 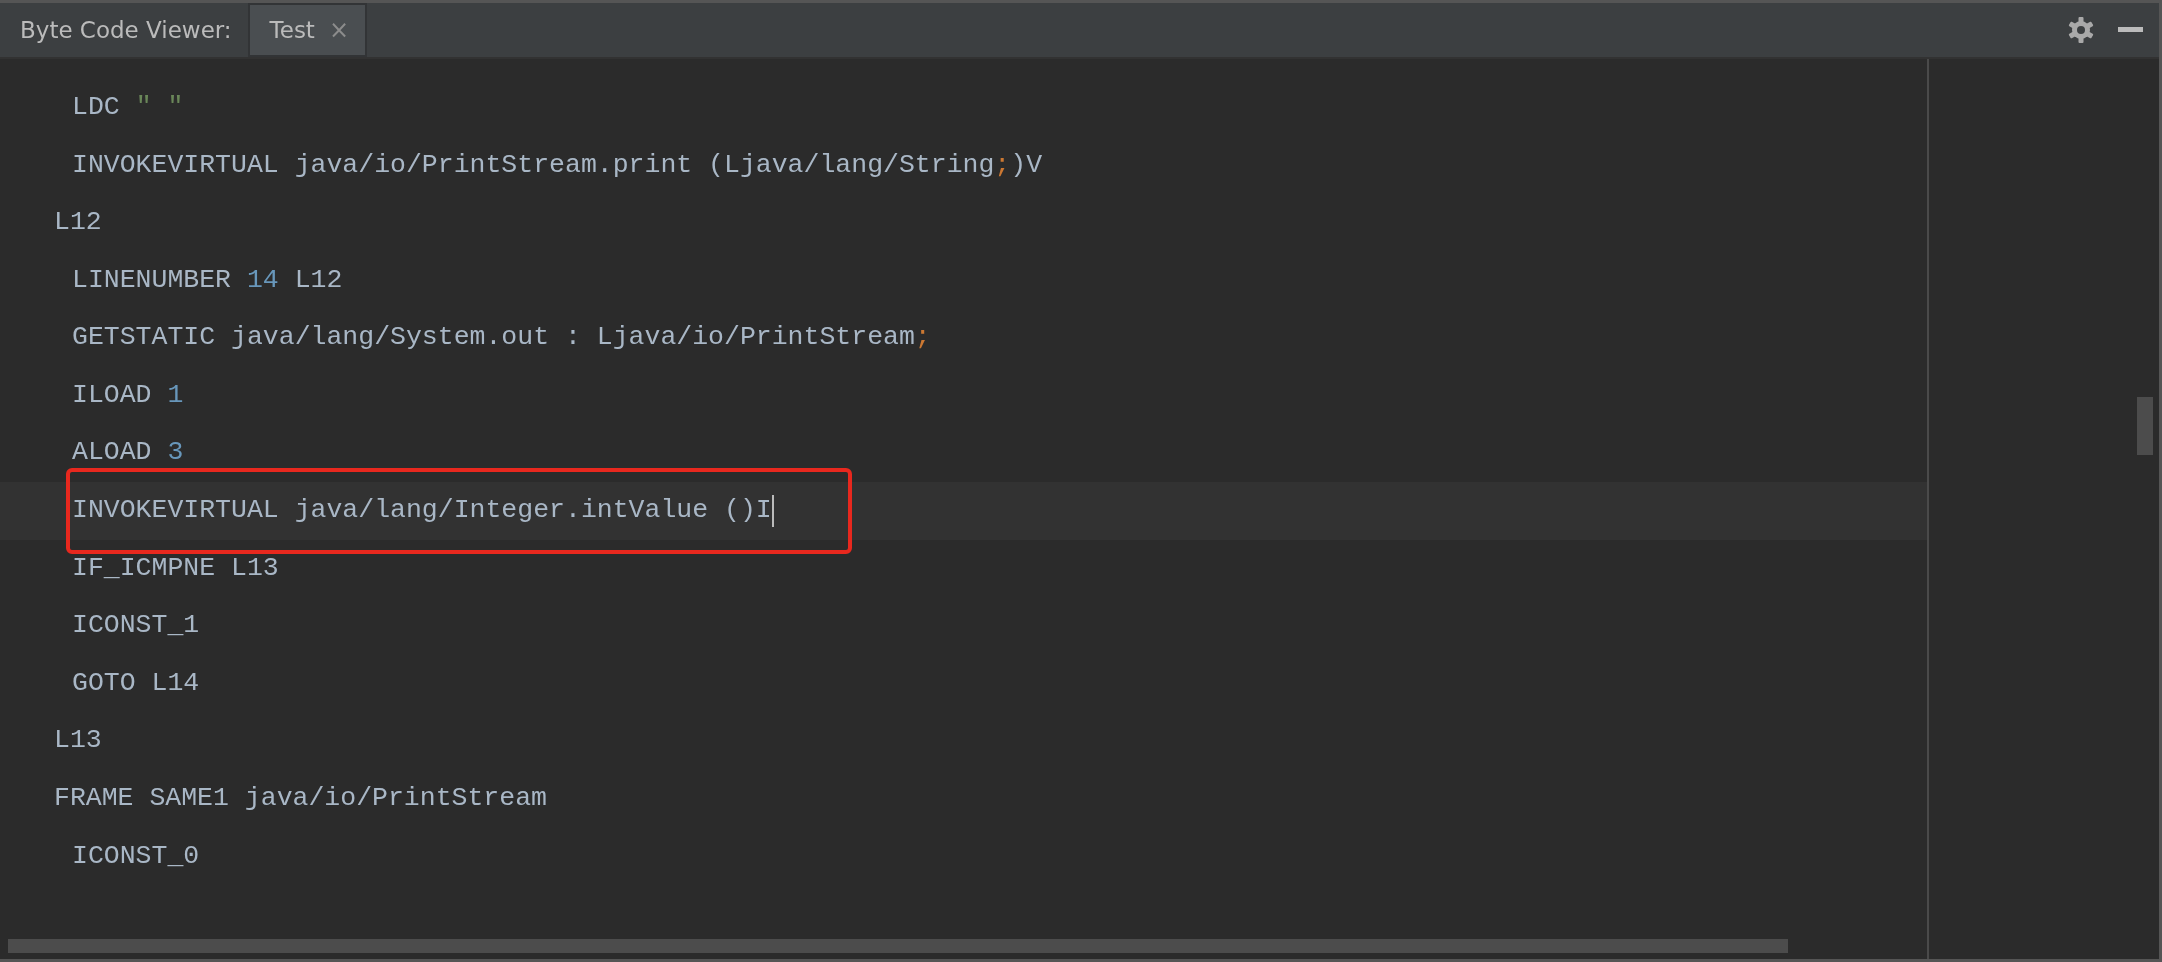 What do you see at coordinates (2130, 30) in the screenshot?
I see `minimize-icon` at bounding box center [2130, 30].